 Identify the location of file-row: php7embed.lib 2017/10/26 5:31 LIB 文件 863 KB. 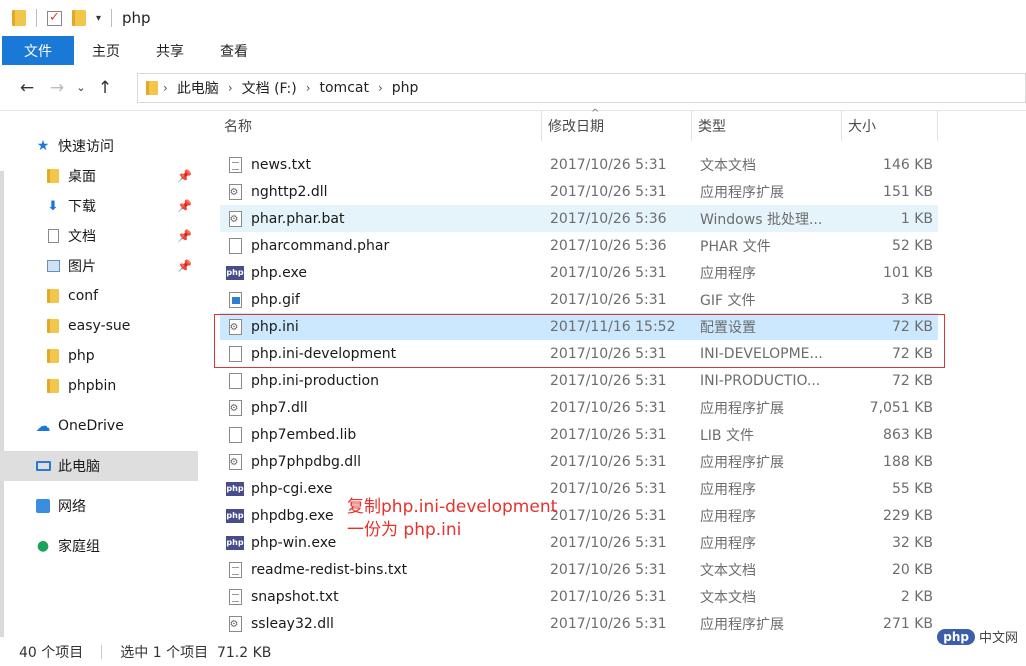
(579, 434).